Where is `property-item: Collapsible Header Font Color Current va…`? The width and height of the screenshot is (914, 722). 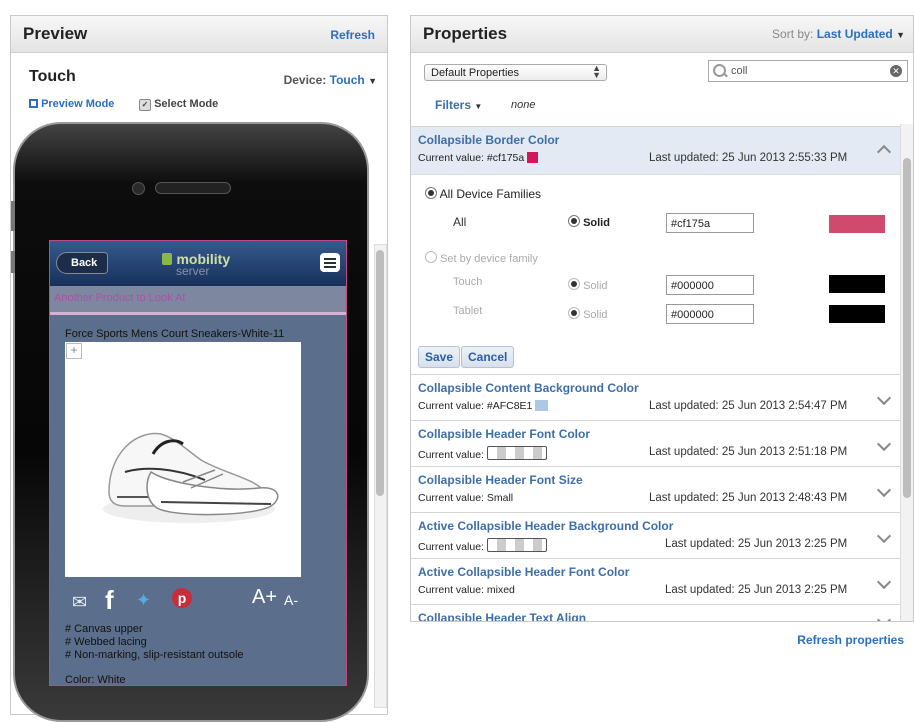
property-item: Collapsible Header Font Color Current va… is located at coordinates (656, 443).